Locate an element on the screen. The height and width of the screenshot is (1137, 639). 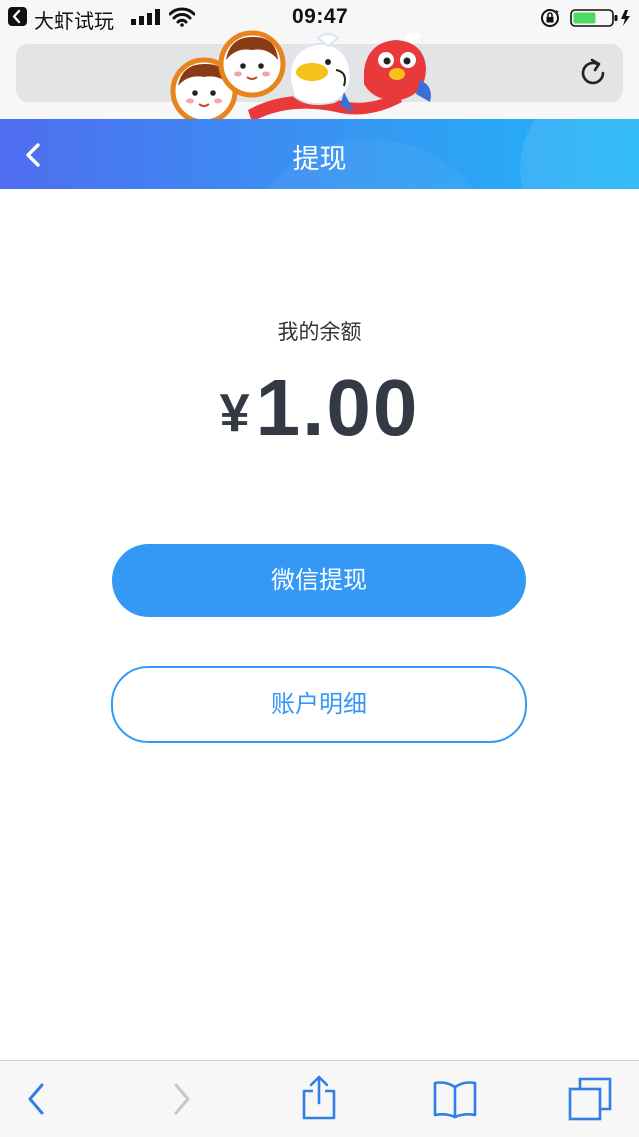
wifi-icon is located at coordinates (182, 17).